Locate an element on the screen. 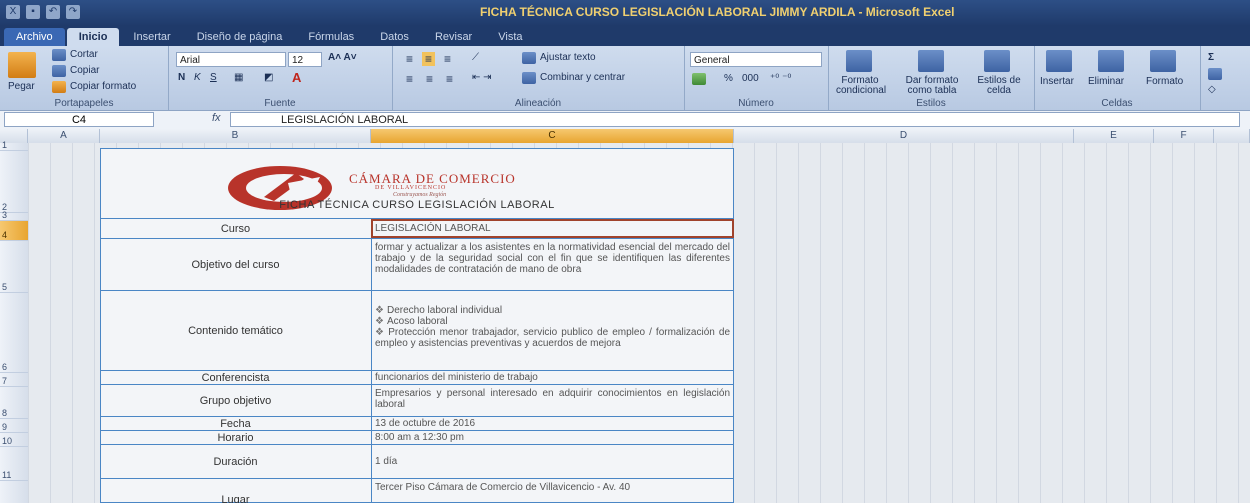 This screenshot has width=1250, height=503. fill-color-icon: ◩ is located at coordinates (268, 77).